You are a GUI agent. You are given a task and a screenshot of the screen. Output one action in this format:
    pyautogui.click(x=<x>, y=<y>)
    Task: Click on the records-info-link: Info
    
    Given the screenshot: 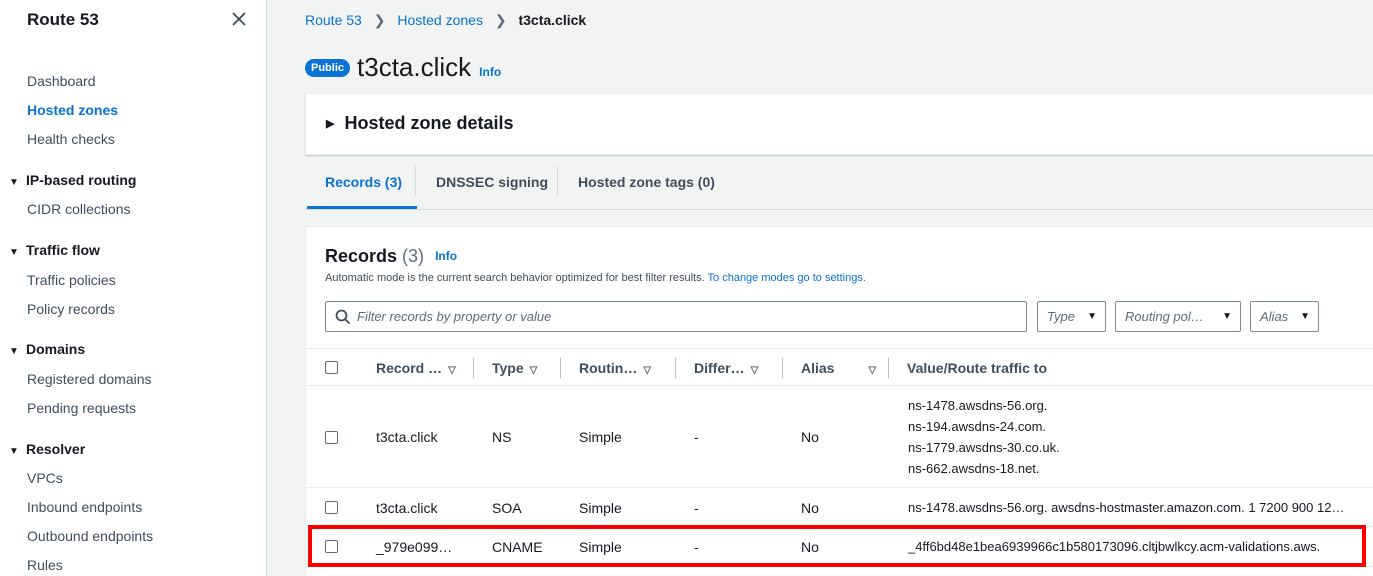 What is the action you would take?
    pyautogui.click(x=446, y=256)
    